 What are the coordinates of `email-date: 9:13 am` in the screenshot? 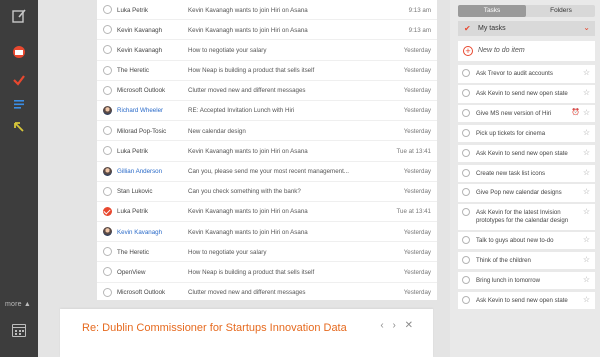 It's located at (419, 10).